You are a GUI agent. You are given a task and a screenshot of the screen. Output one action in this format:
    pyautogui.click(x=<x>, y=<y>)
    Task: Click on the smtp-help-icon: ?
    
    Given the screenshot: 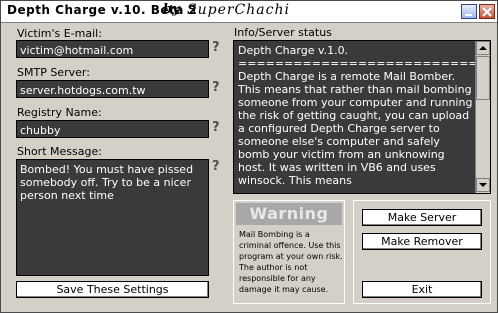 What is the action you would take?
    pyautogui.click(x=216, y=87)
    